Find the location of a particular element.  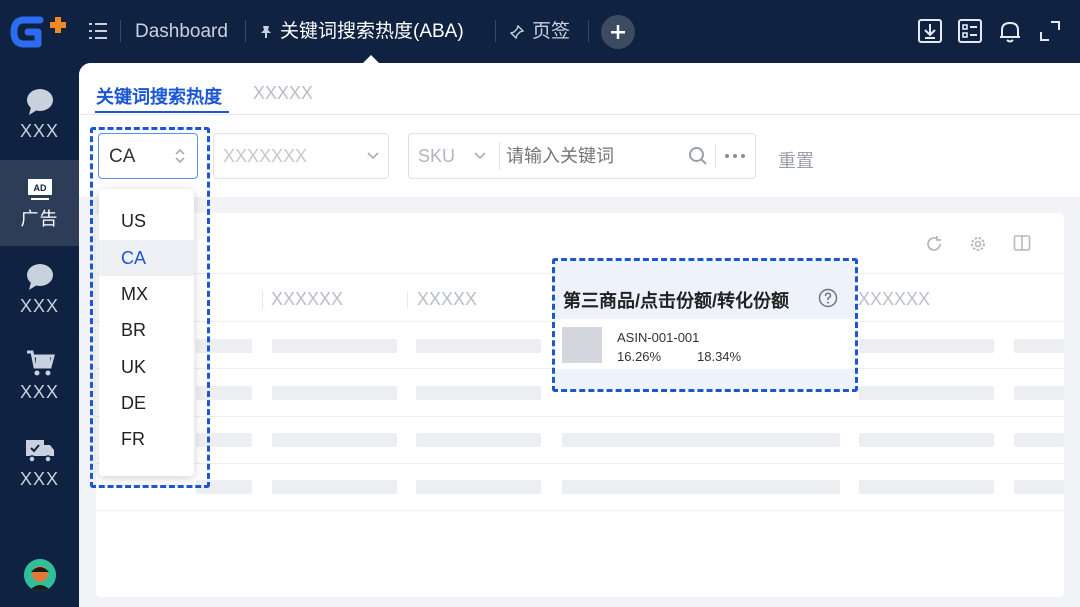

column-layout-icon is located at coordinates (1022, 243).